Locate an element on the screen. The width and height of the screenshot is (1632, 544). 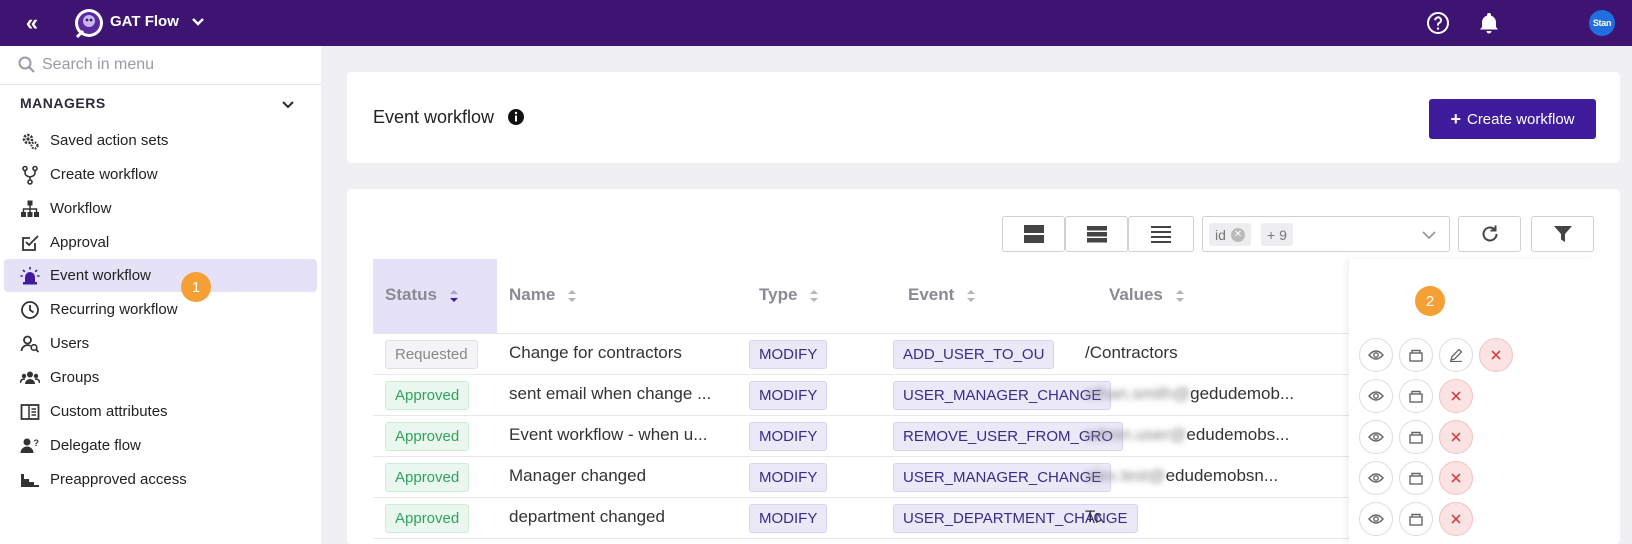
sidebar-item-delegate-flow: ? Delegate flow is located at coordinates (160, 445).